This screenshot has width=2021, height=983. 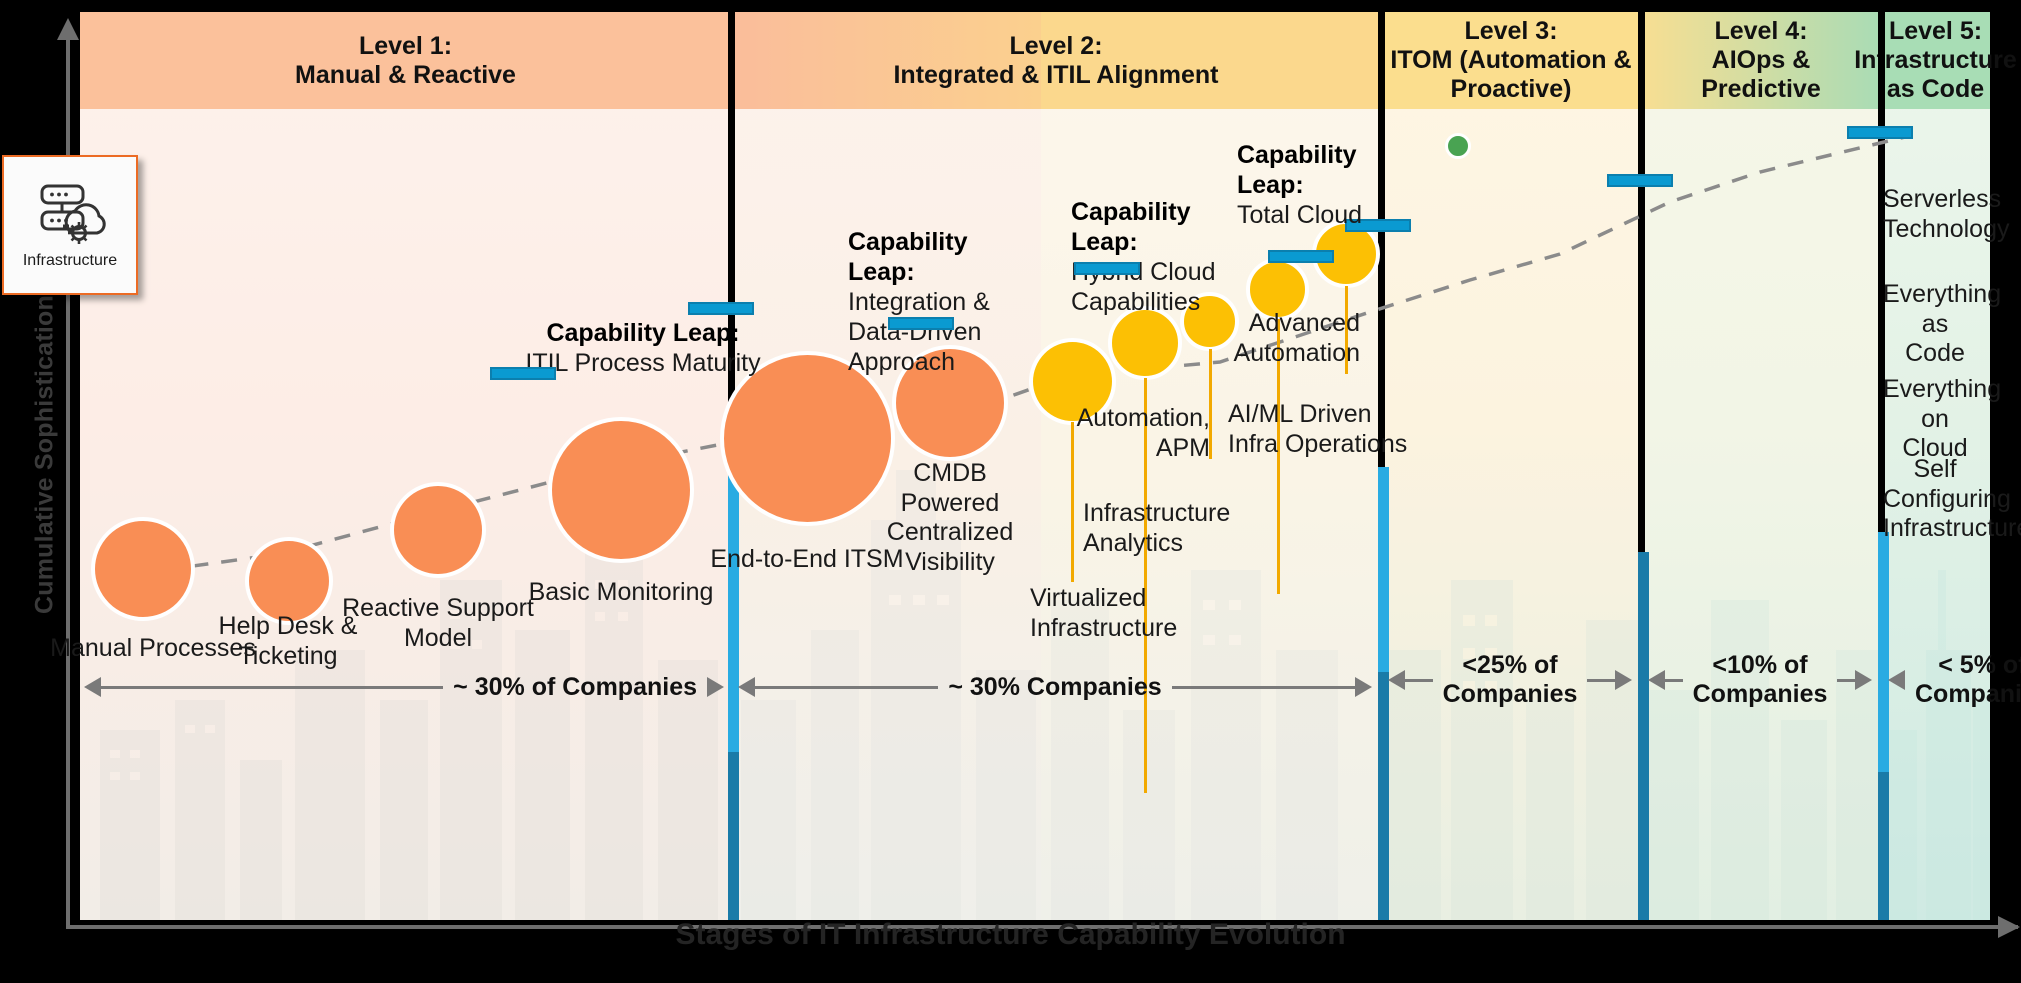 I want to click on range-level-1: ~ 30% of Companies, so click(x=404, y=687).